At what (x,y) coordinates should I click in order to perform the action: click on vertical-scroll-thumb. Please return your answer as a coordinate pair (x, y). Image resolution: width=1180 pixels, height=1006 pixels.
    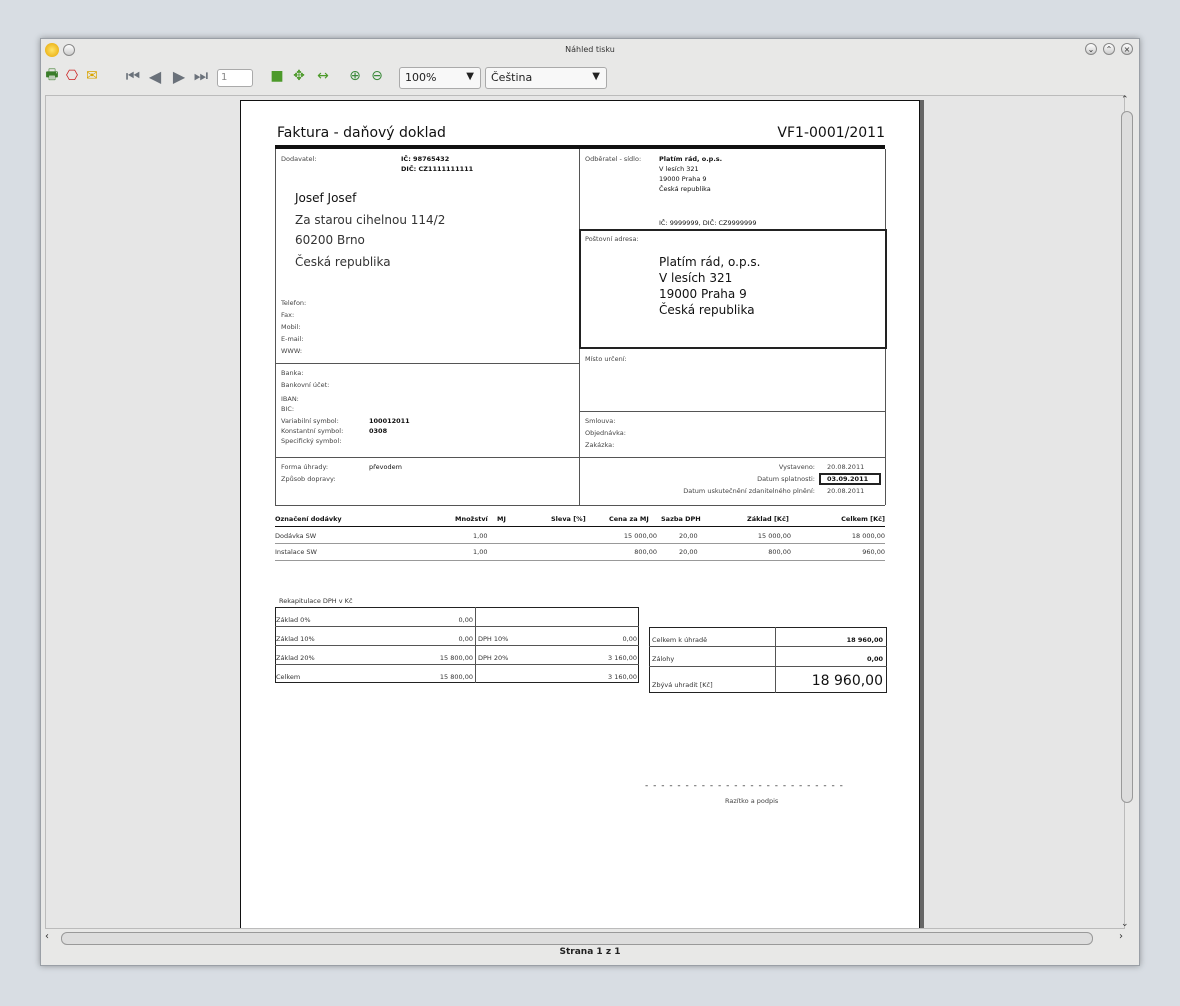
    Looking at the image, I should click on (1127, 457).